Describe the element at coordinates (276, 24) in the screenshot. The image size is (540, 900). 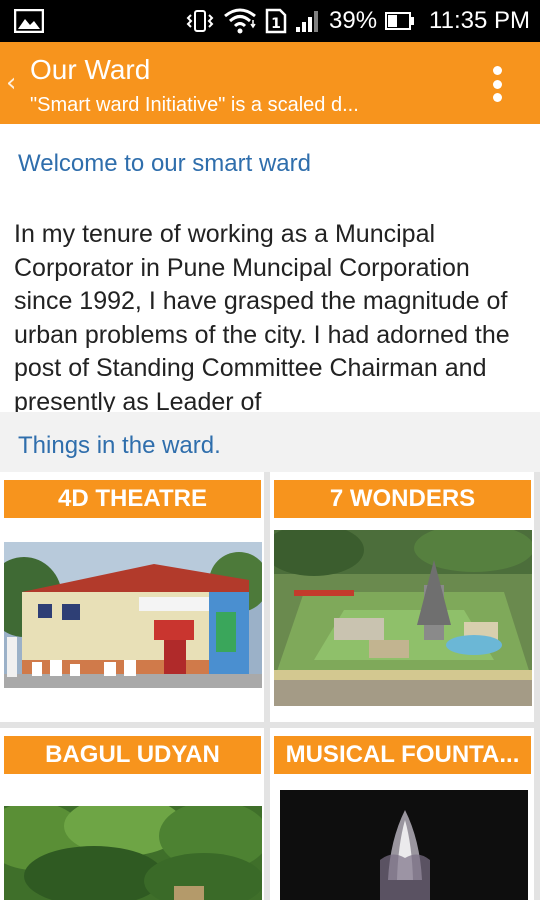
I see `svg-text: 1` at that location.